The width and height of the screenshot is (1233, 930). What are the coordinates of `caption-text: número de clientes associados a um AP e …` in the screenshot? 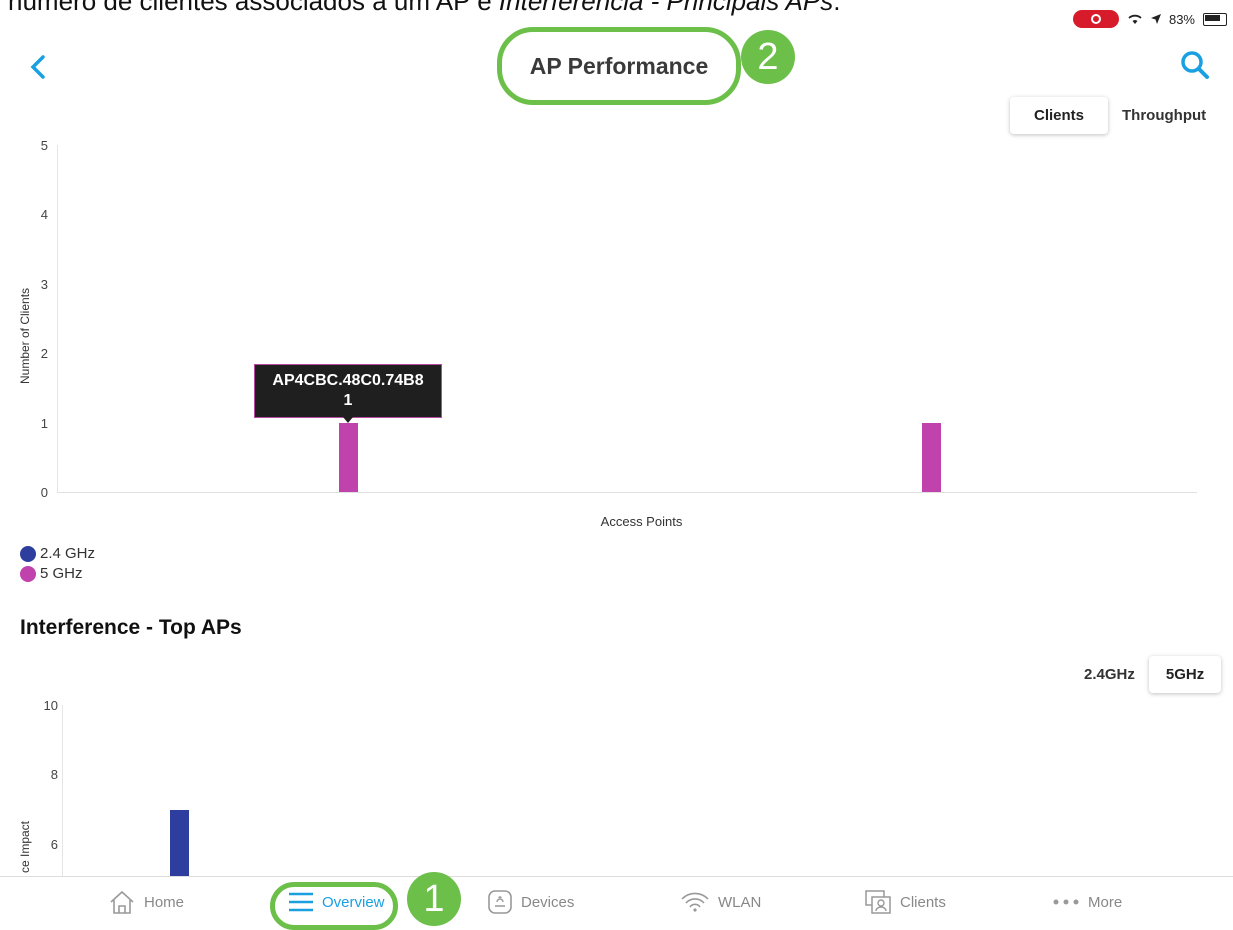 It's located at (424, 8).